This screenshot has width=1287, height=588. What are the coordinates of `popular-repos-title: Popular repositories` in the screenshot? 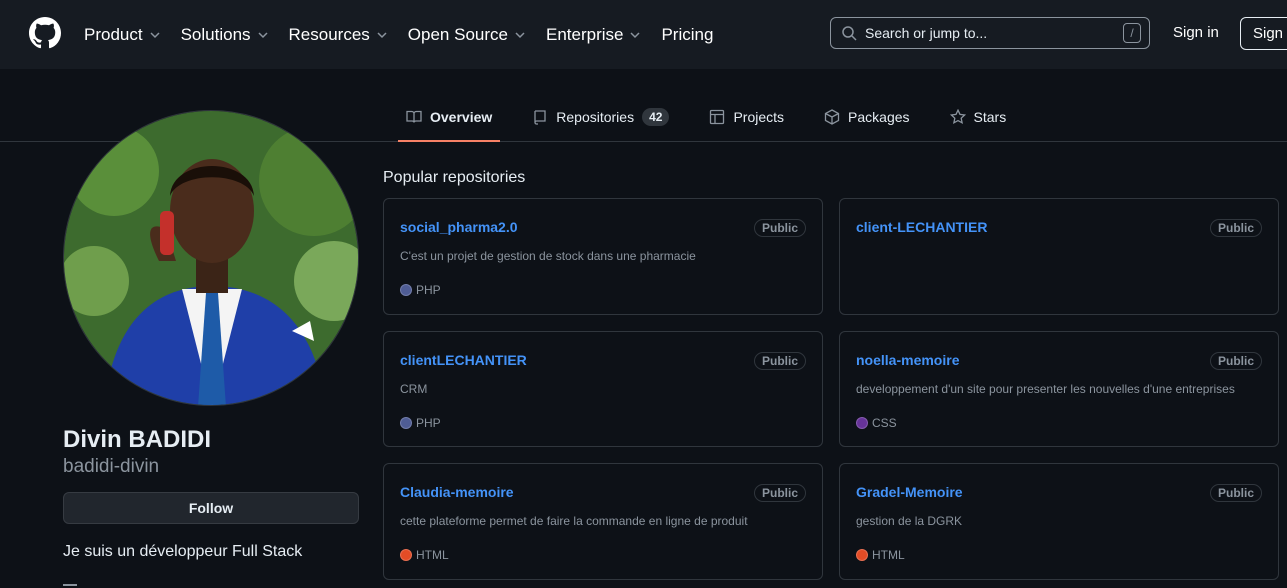 It's located at (454, 177).